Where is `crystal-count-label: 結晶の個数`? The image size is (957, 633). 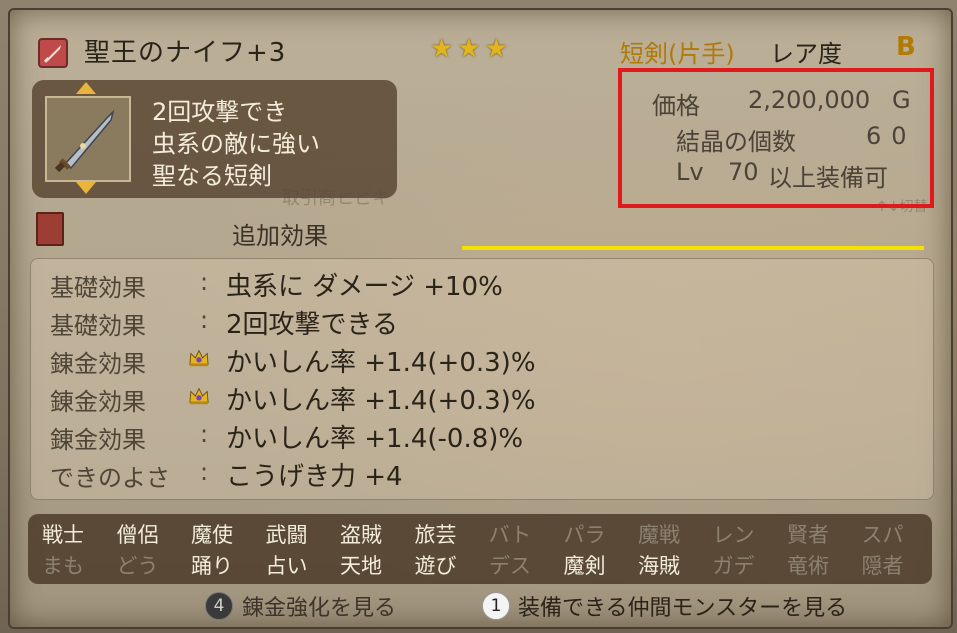 crystal-count-label: 結晶の個数 is located at coordinates (736, 142).